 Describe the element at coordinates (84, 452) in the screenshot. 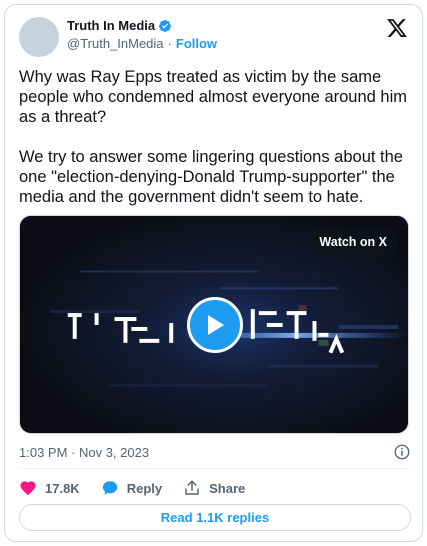

I see `tweet-timestamp: 1:03 PM · Nov 3, 2023` at that location.